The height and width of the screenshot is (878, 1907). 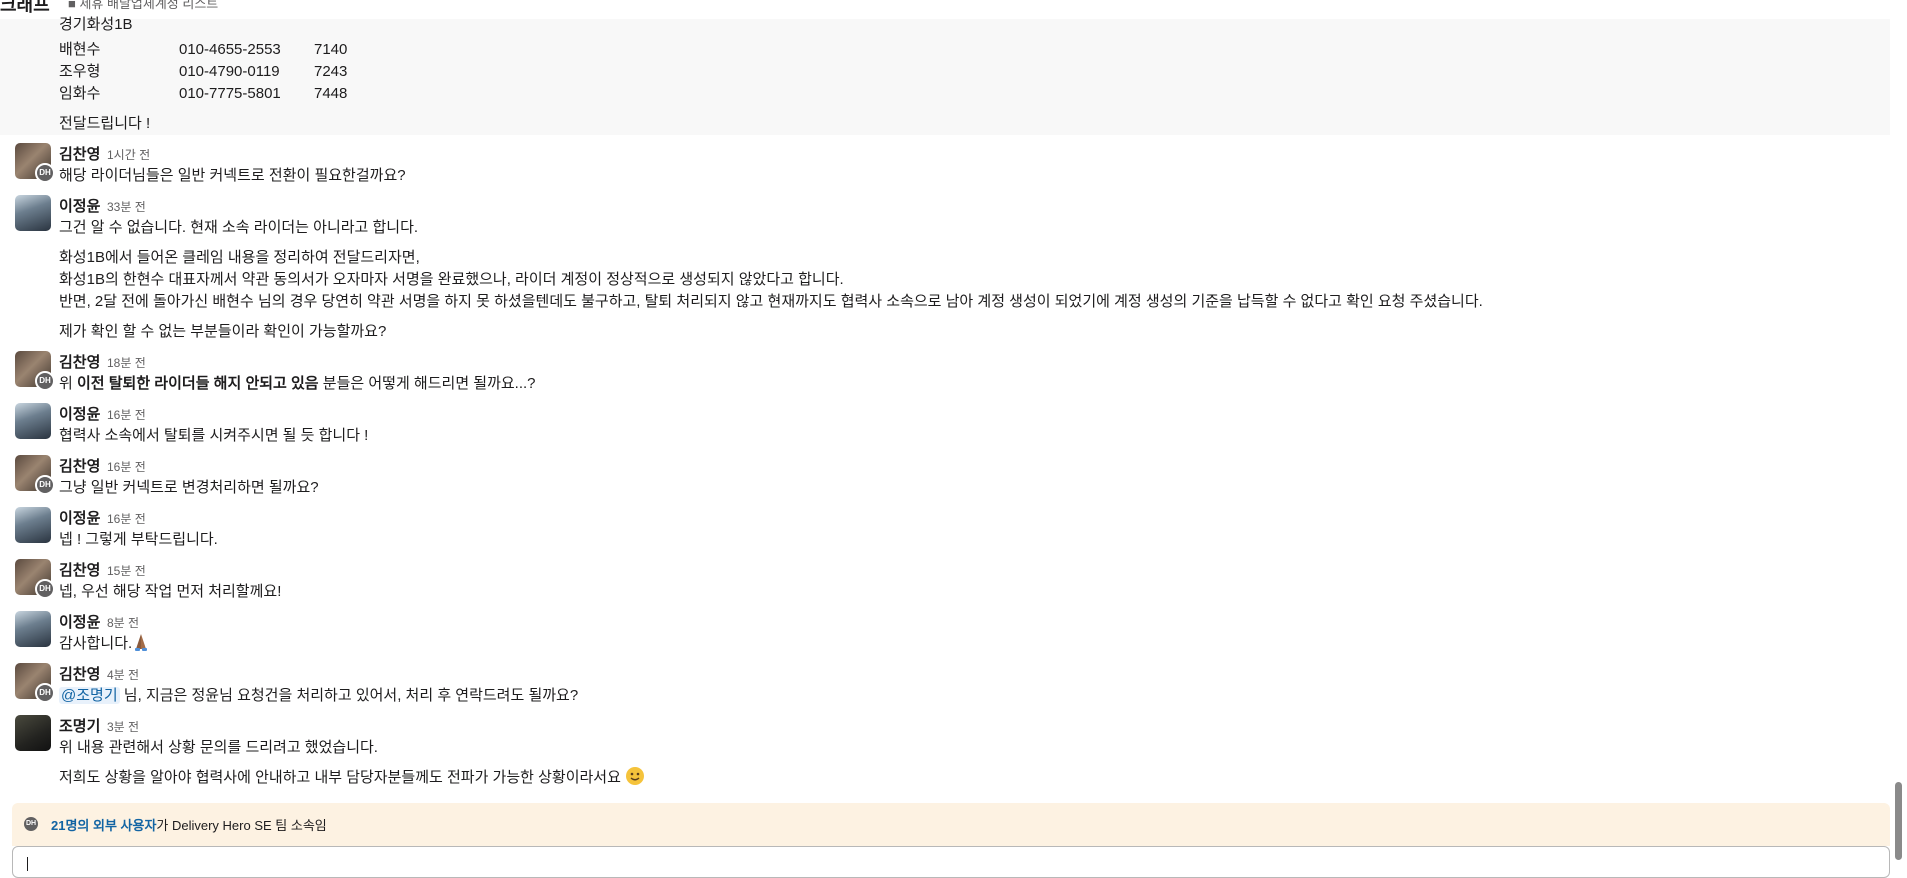 What do you see at coordinates (27, 864) in the screenshot?
I see `text-caret` at bounding box center [27, 864].